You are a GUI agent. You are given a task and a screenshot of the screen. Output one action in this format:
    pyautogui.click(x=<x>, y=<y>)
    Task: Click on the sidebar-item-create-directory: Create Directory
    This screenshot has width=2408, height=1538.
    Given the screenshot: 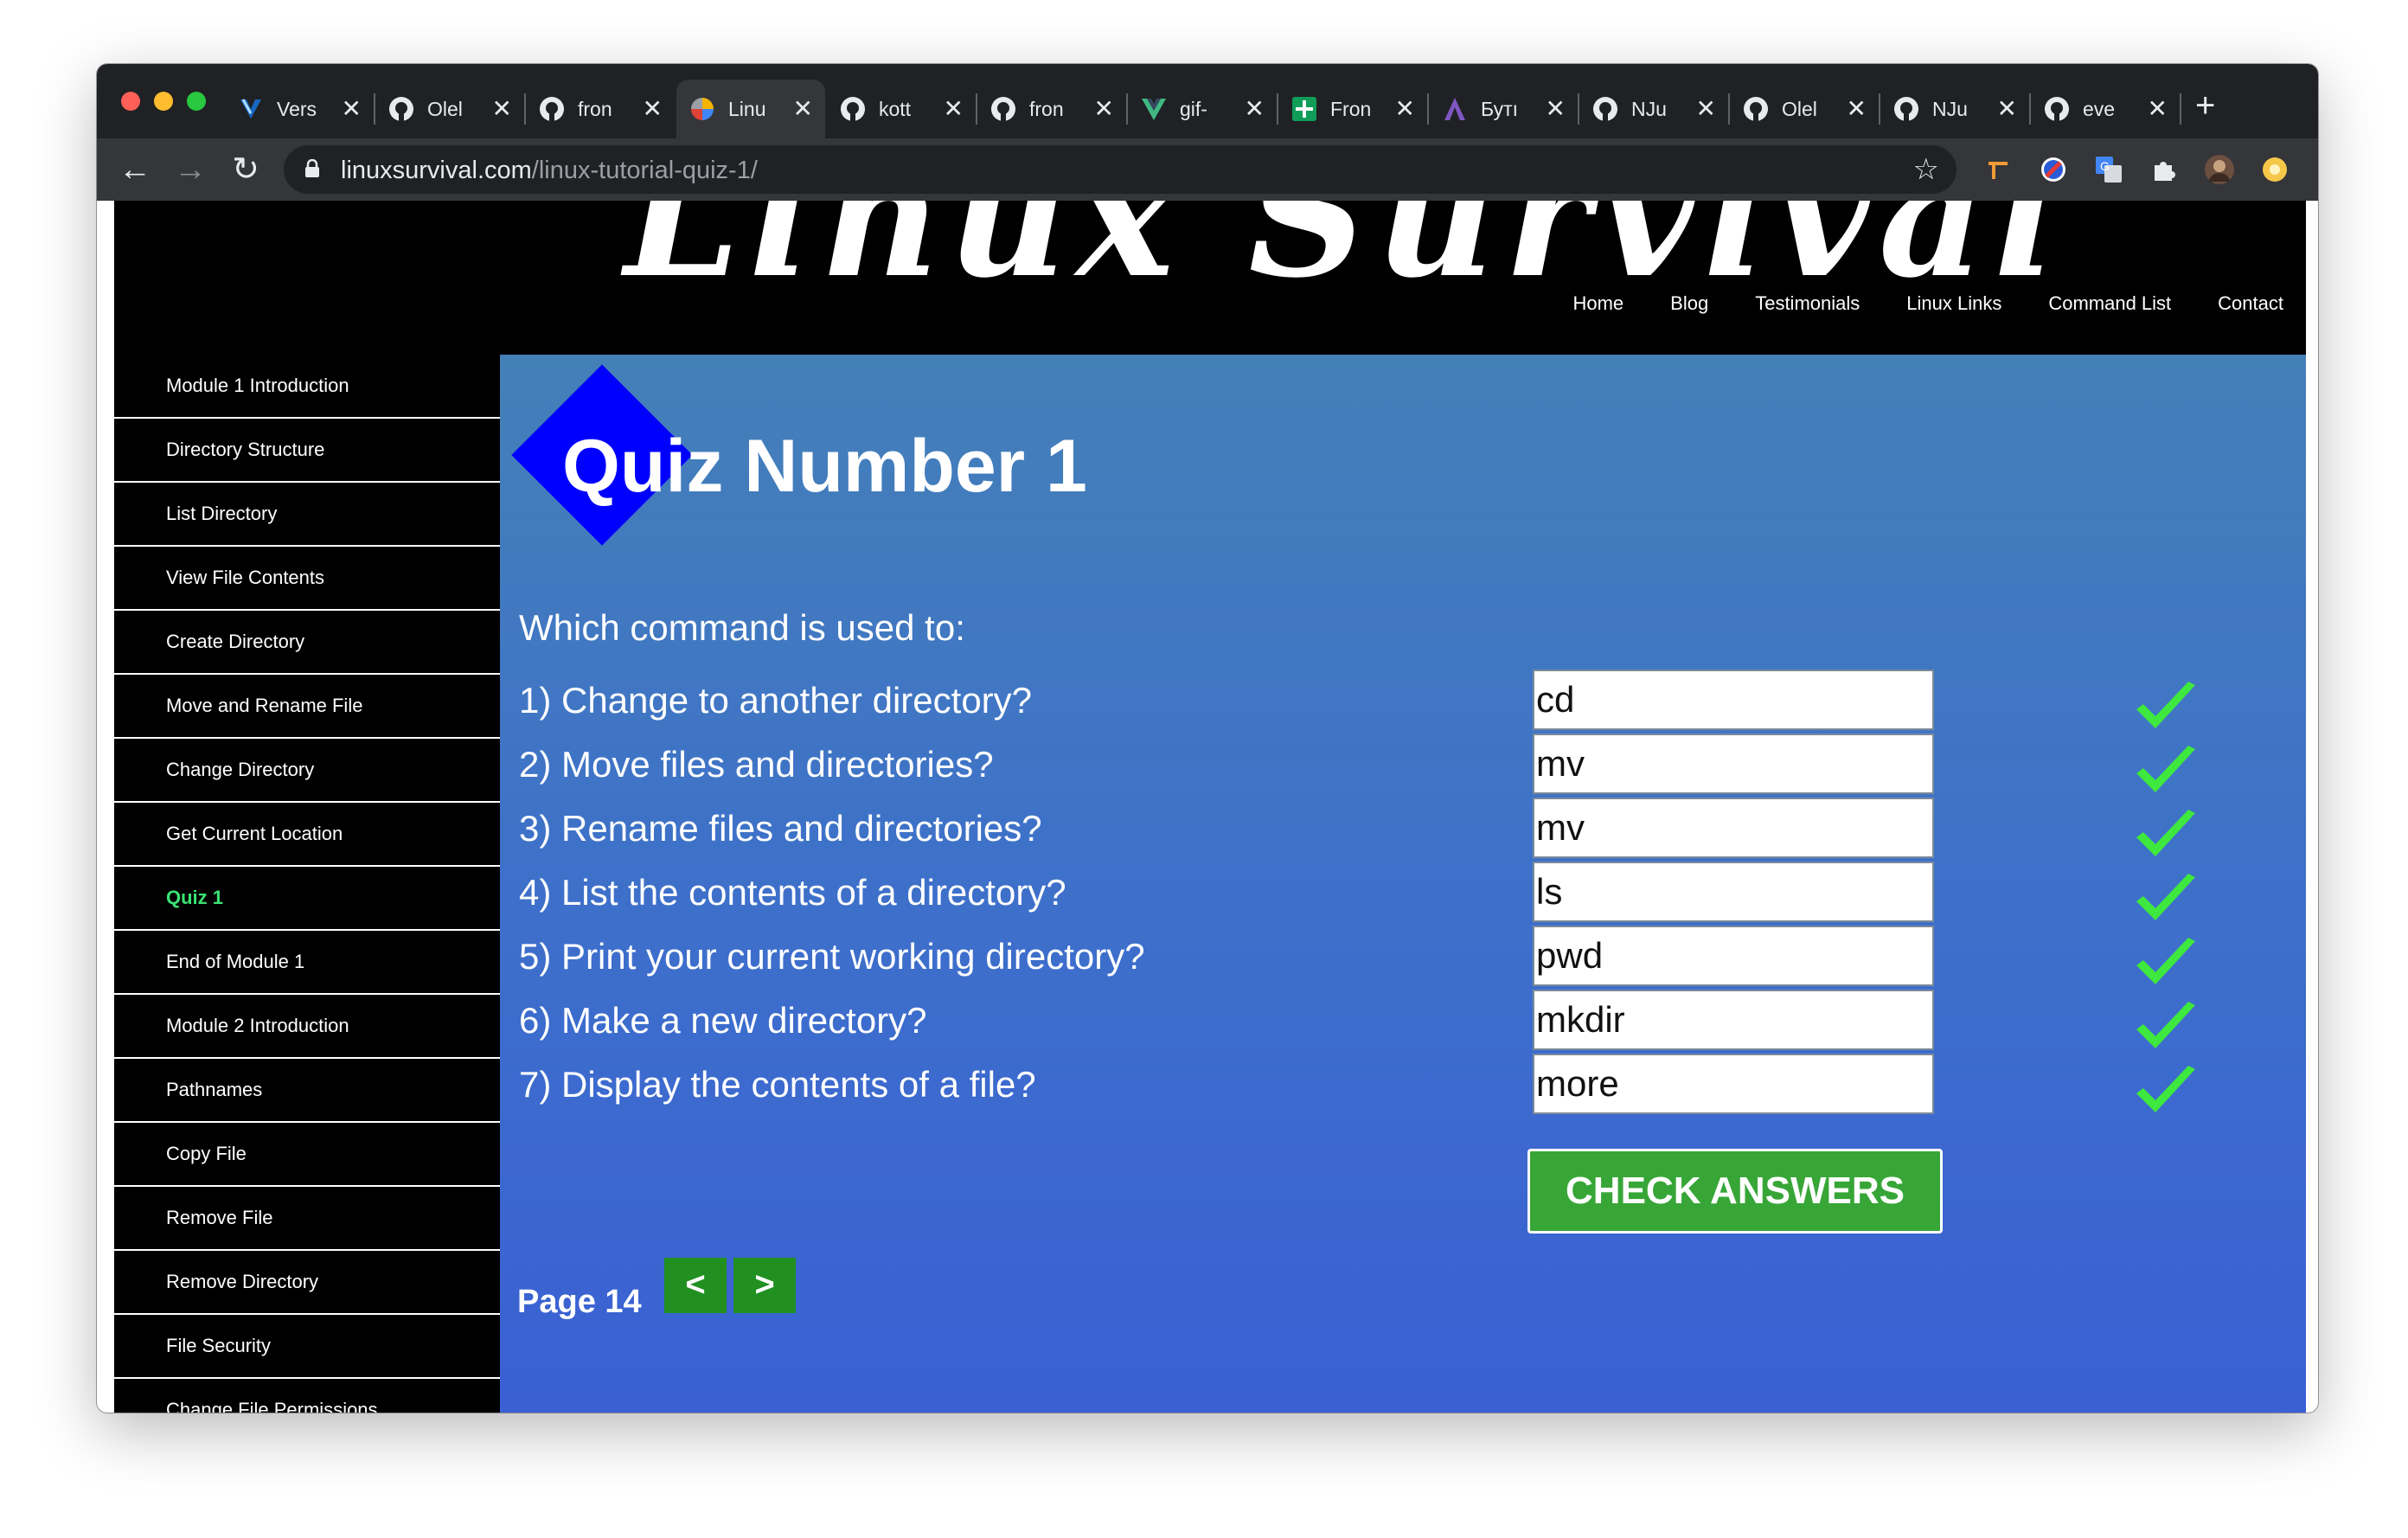 What is the action you would take?
    pyautogui.click(x=307, y=643)
    